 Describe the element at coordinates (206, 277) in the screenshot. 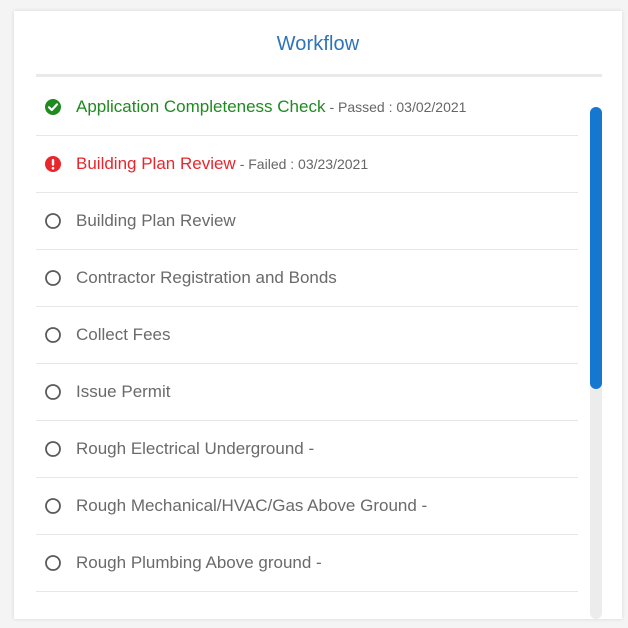

I see `workflow-item-name: Contractor Registration and Bonds` at that location.